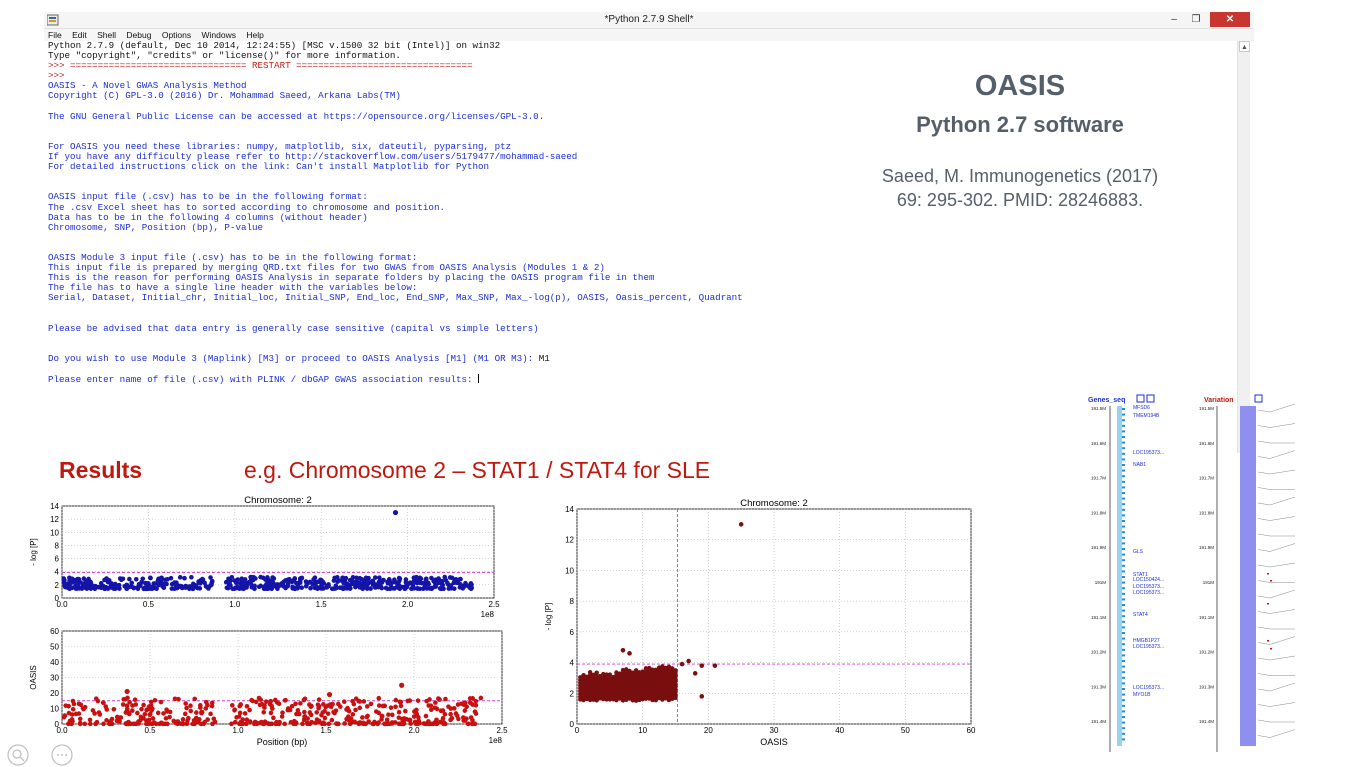  What do you see at coordinates (1196, 19) in the screenshot?
I see `maximize-button: ❐` at bounding box center [1196, 19].